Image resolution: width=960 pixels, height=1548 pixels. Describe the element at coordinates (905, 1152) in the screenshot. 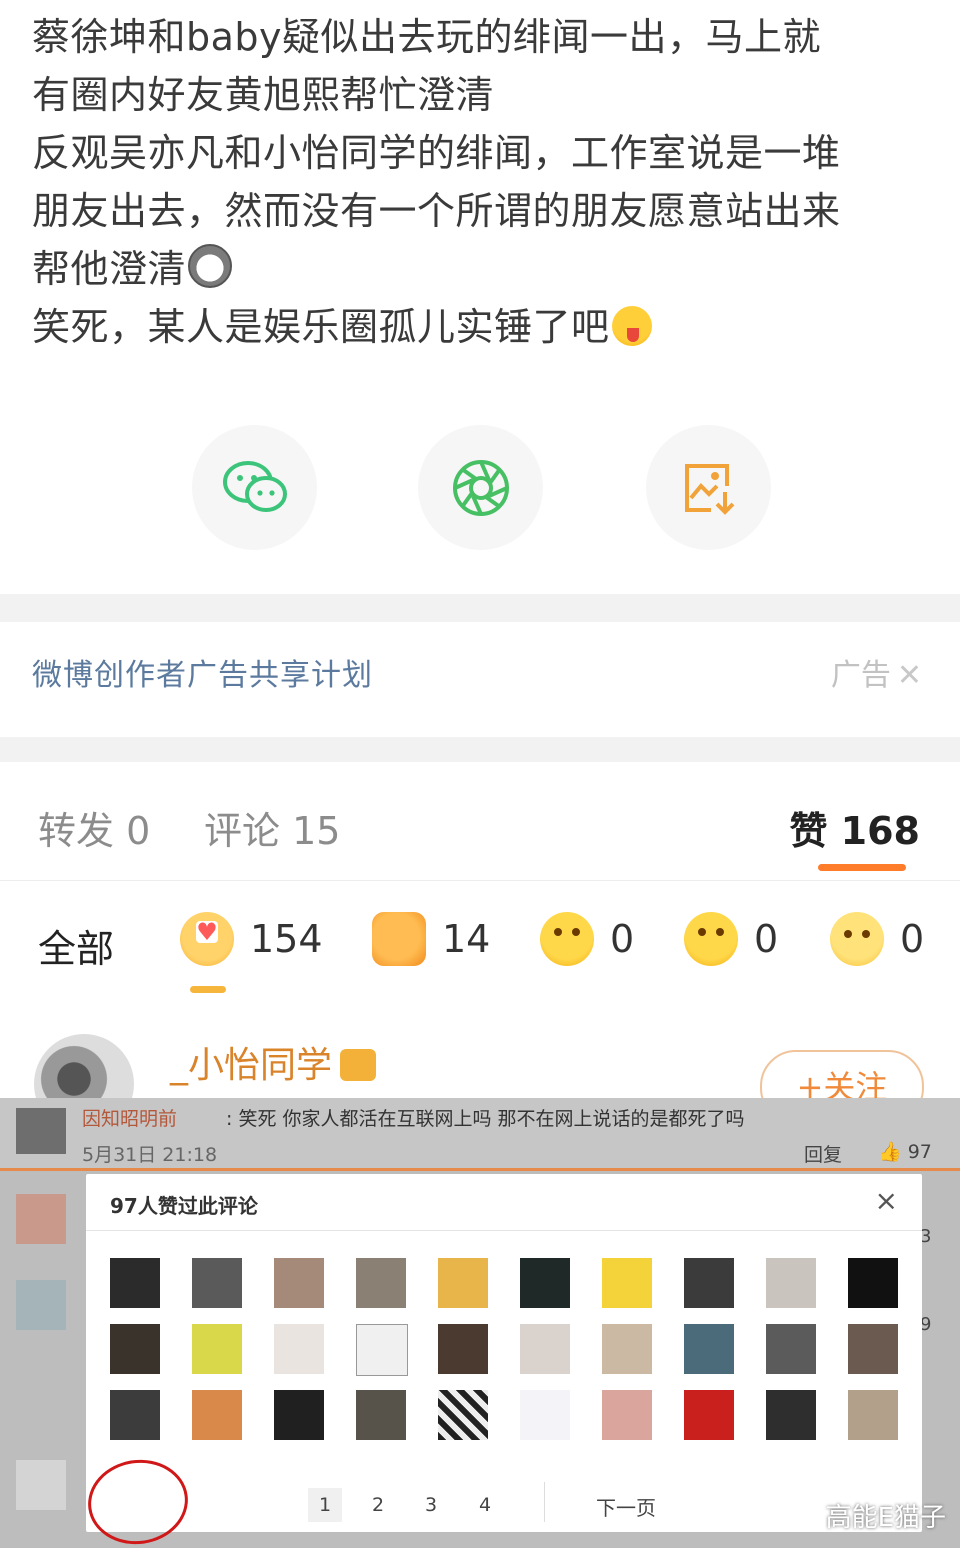

I see `comment-likes: 👍 97` at that location.